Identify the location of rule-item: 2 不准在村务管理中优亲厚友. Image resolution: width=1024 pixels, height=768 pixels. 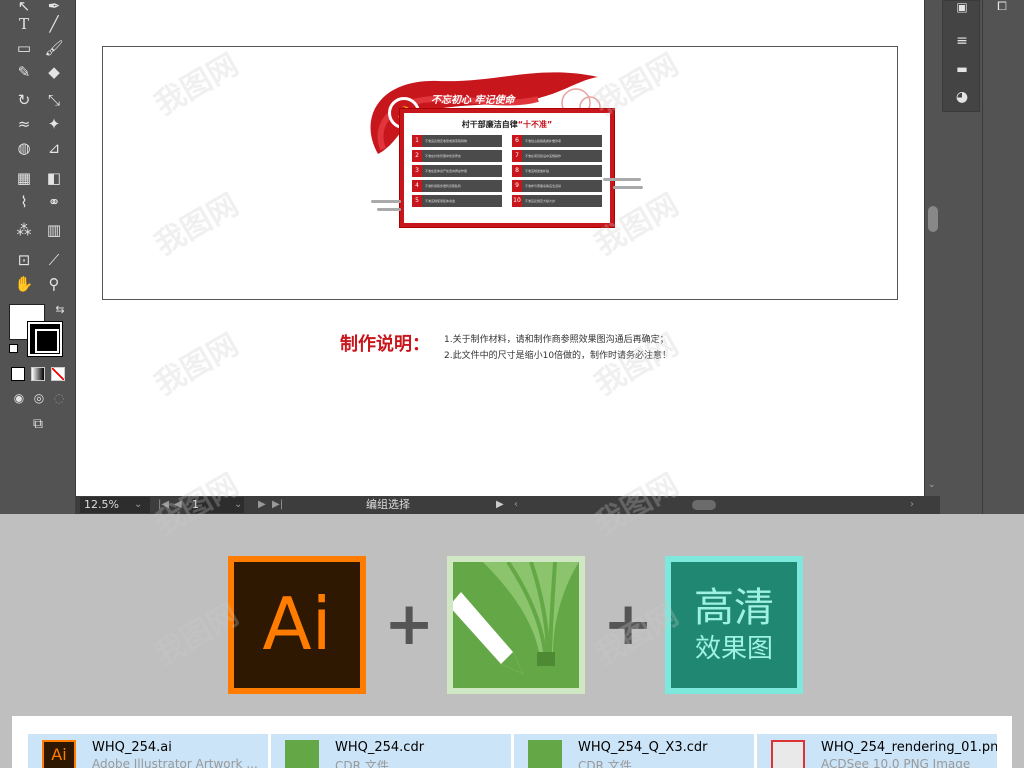
(457, 156).